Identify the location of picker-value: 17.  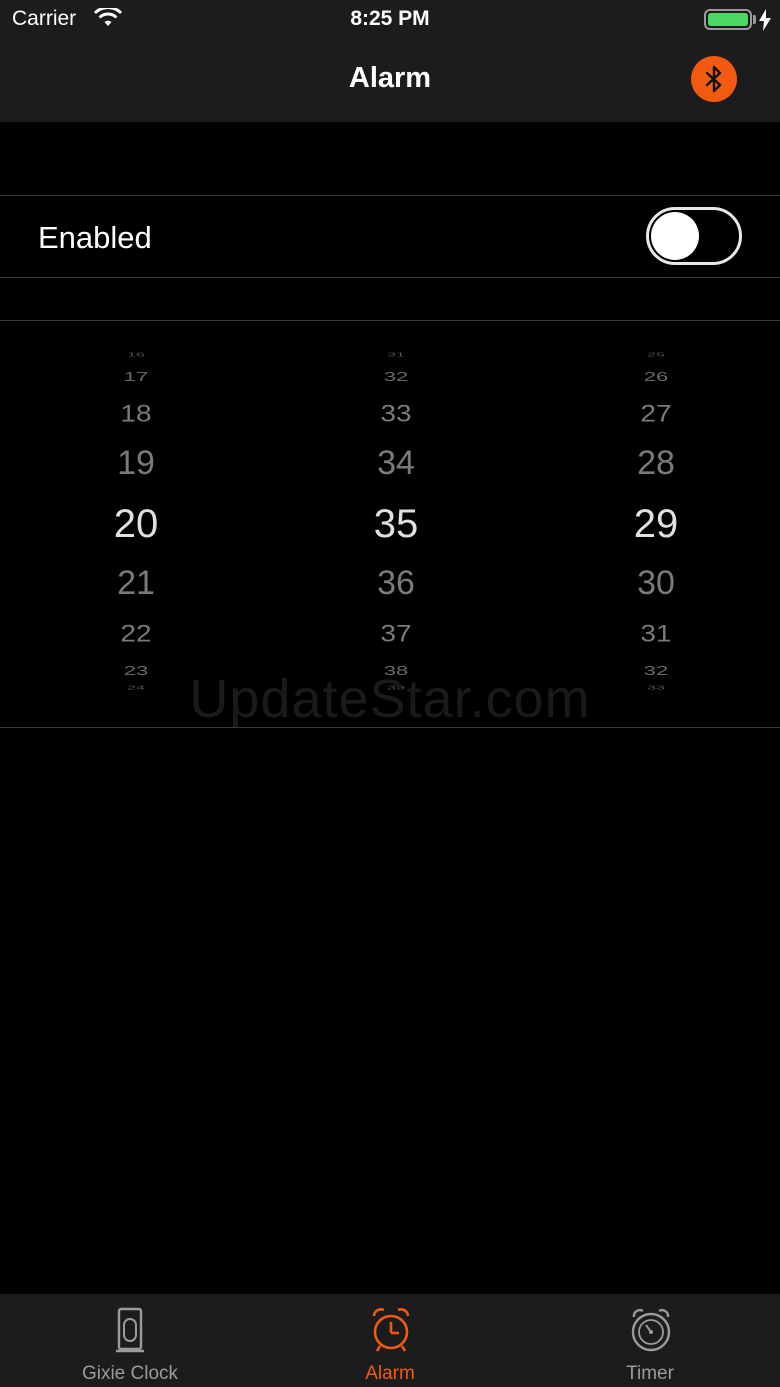
(136, 377).